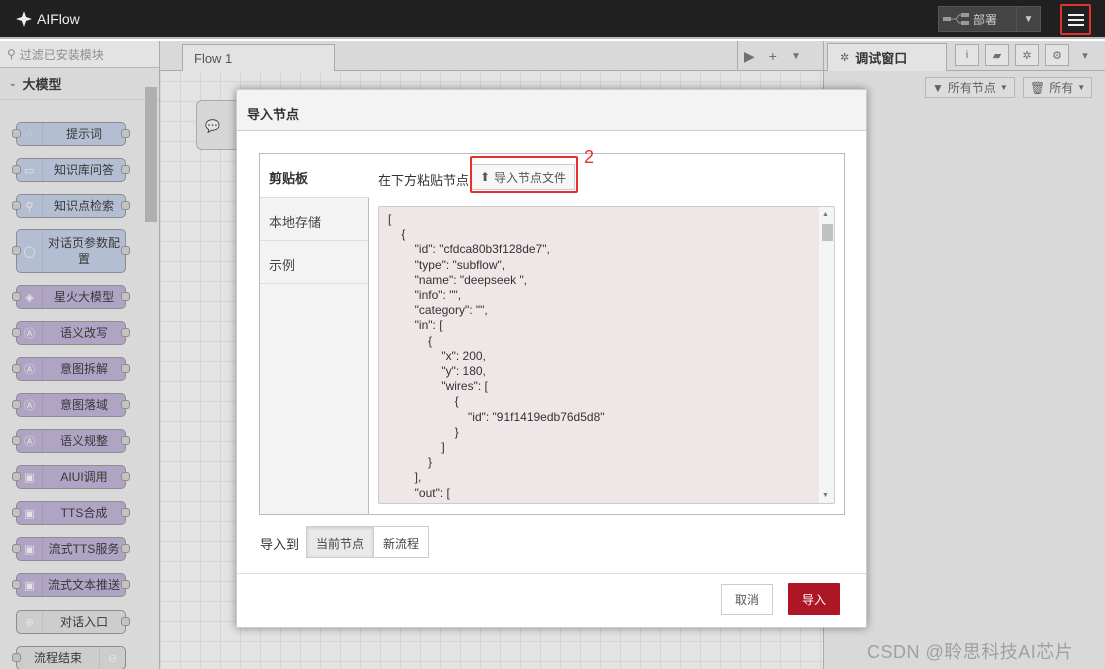 This screenshot has width=1105, height=669. Describe the element at coordinates (970, 652) in the screenshot. I see `watermark: CSDN @聆思科技AI芯片` at that location.